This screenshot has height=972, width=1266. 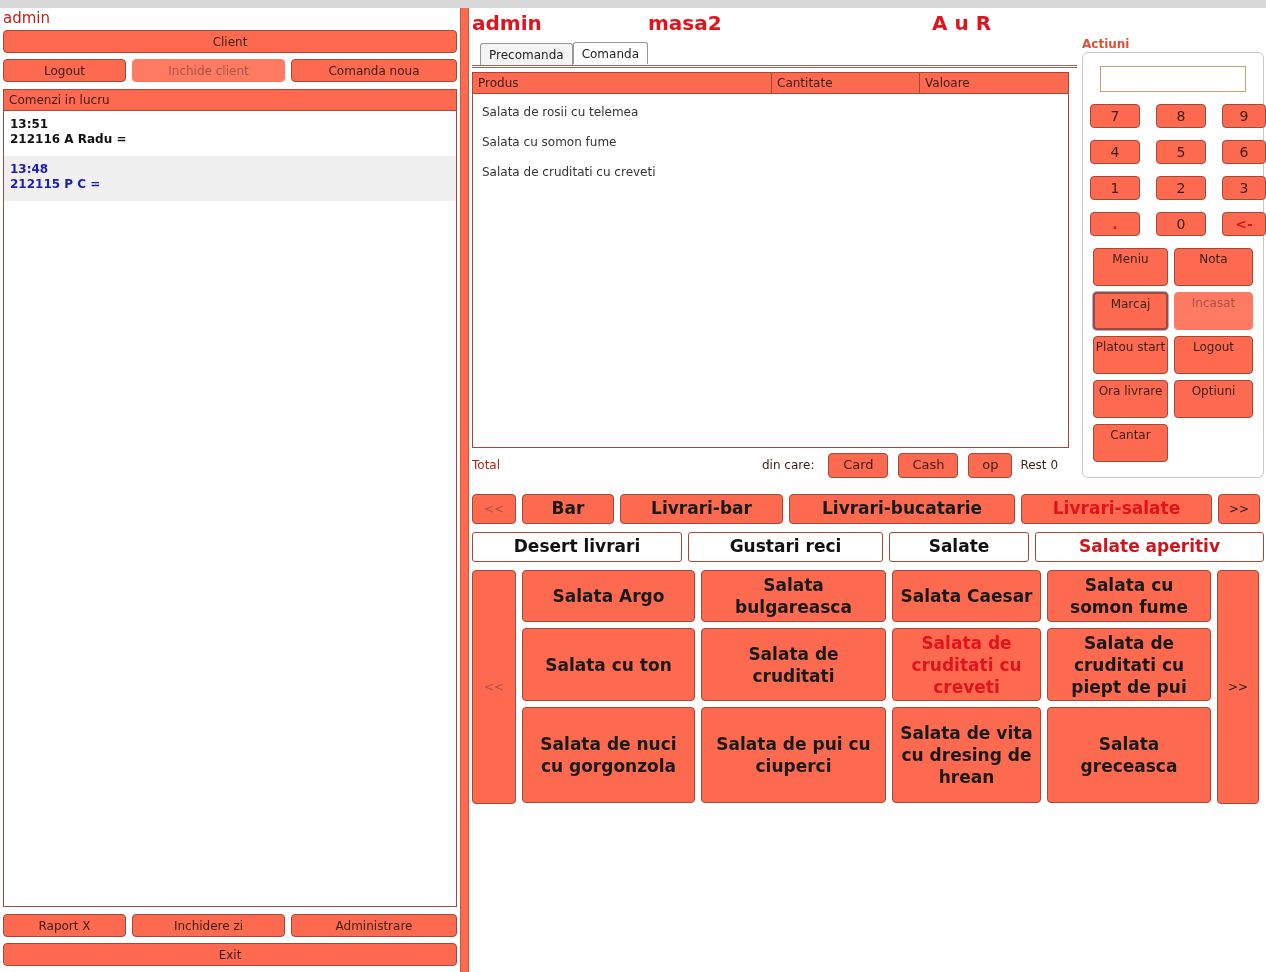 What do you see at coordinates (30, 124) in the screenshot?
I see `order-time: 13:51` at bounding box center [30, 124].